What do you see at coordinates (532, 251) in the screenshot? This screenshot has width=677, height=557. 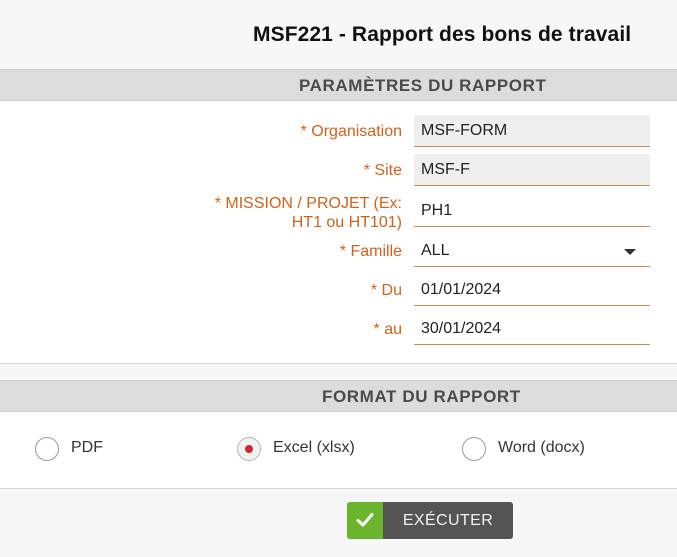 I see `famille-select: ALL` at bounding box center [532, 251].